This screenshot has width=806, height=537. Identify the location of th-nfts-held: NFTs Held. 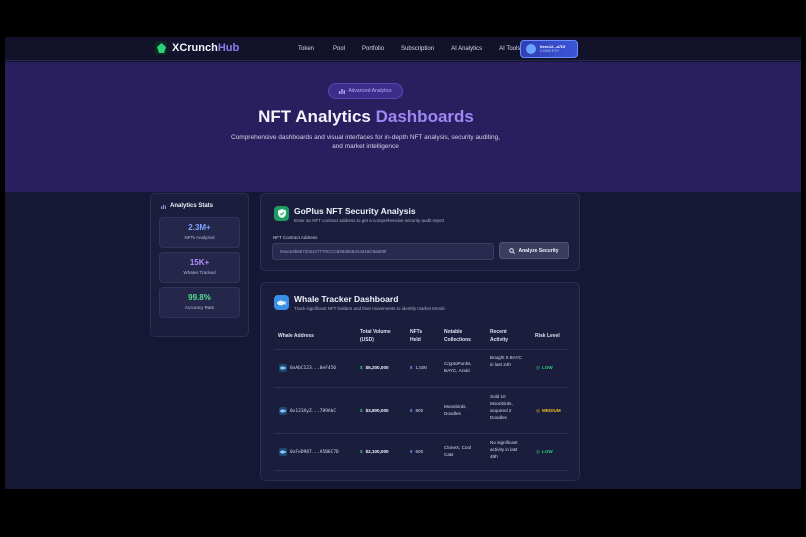
(416, 336).